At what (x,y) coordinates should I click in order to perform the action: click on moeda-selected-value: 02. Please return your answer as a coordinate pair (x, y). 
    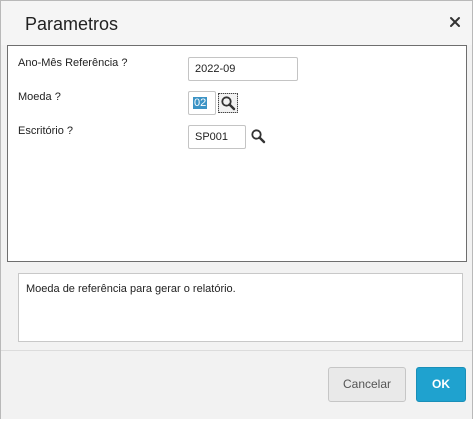
    Looking at the image, I should click on (200, 103).